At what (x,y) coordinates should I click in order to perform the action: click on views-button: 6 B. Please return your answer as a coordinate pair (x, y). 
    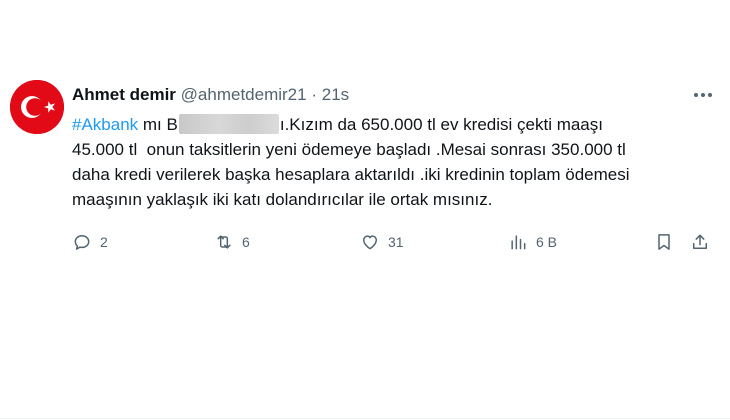
    Looking at the image, I should click on (532, 242).